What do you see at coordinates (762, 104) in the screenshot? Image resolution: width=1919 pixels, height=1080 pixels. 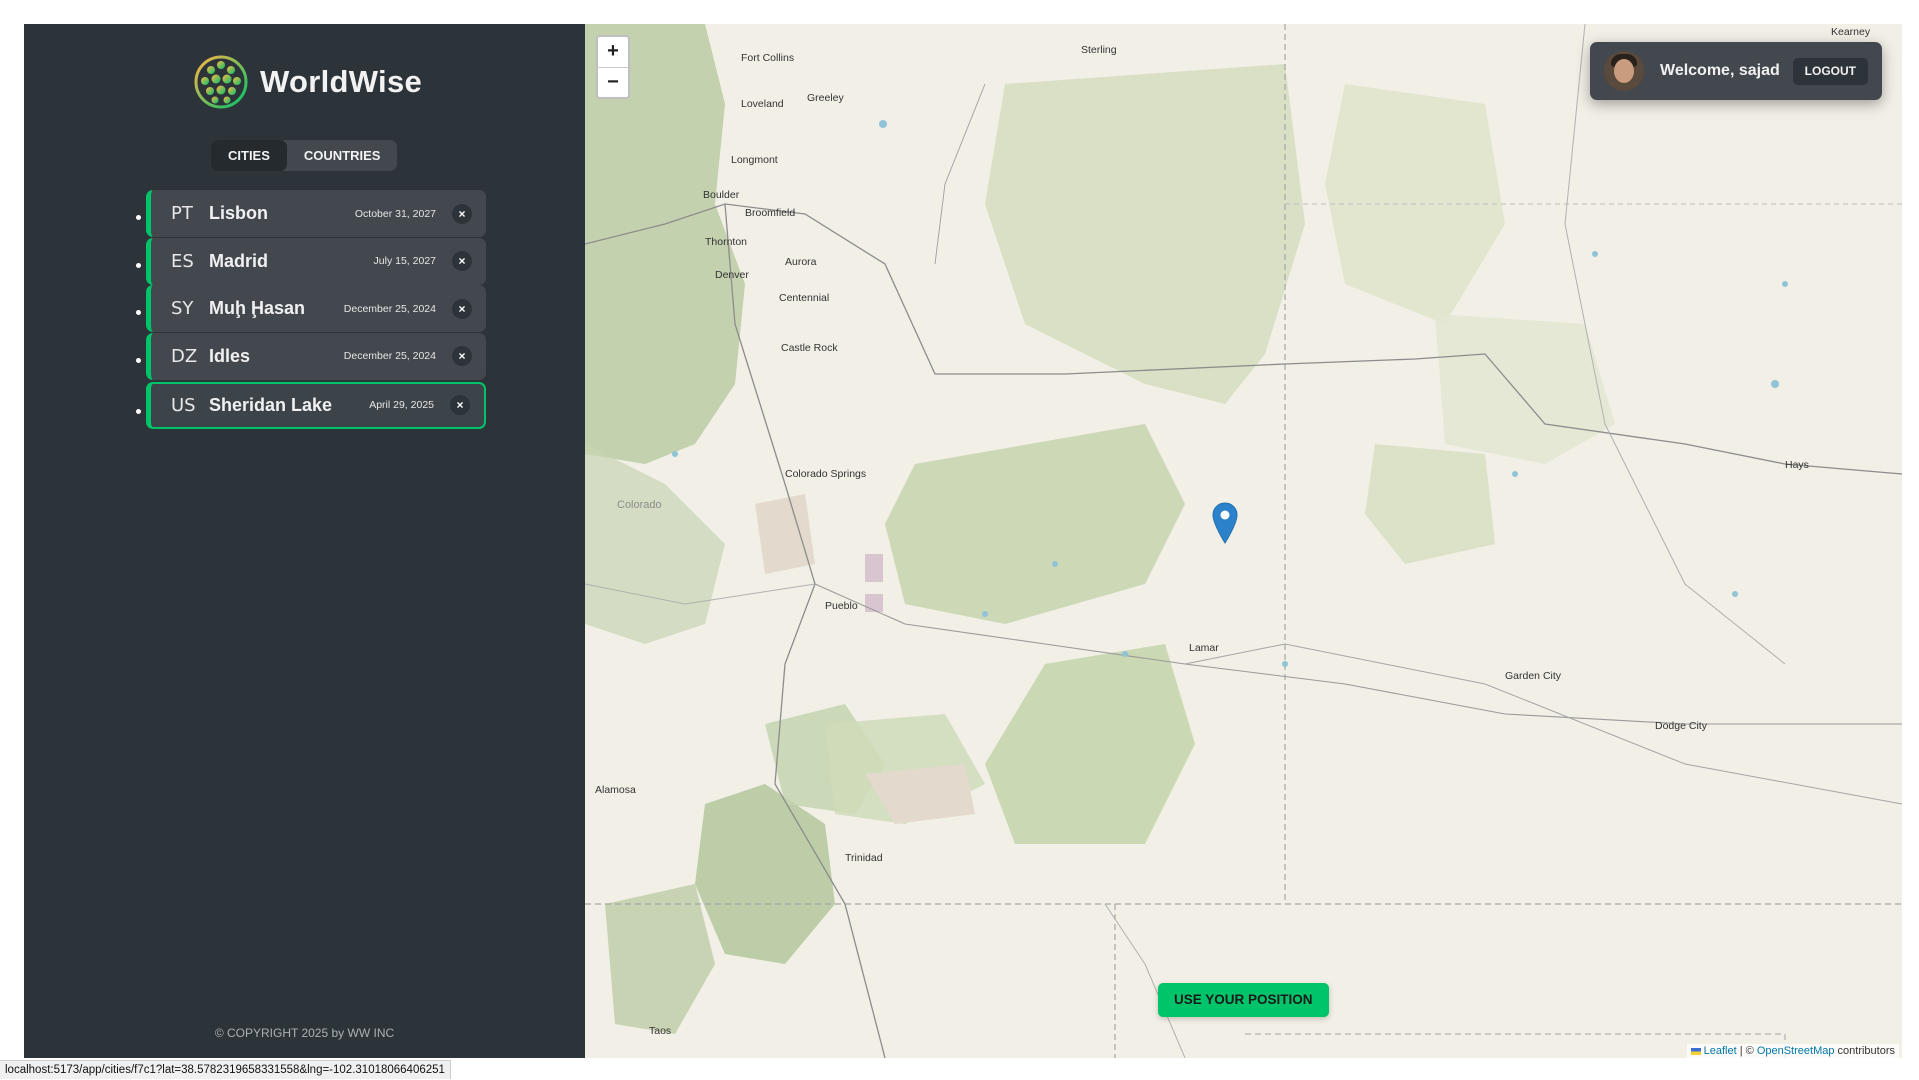 I see `map-place-label: Loveland` at bounding box center [762, 104].